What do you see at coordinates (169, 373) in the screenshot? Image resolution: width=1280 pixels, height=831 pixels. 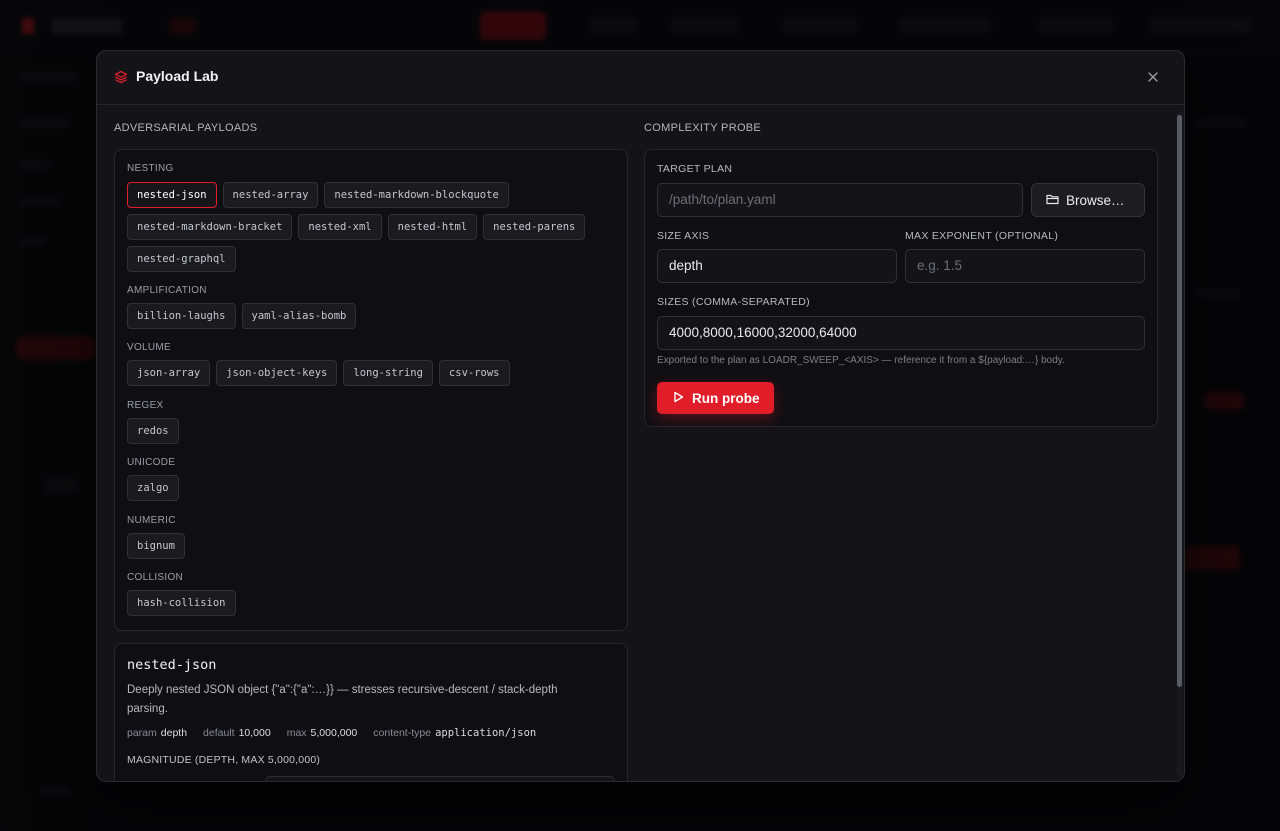 I see `payload-chip-json-array: json-array` at bounding box center [169, 373].